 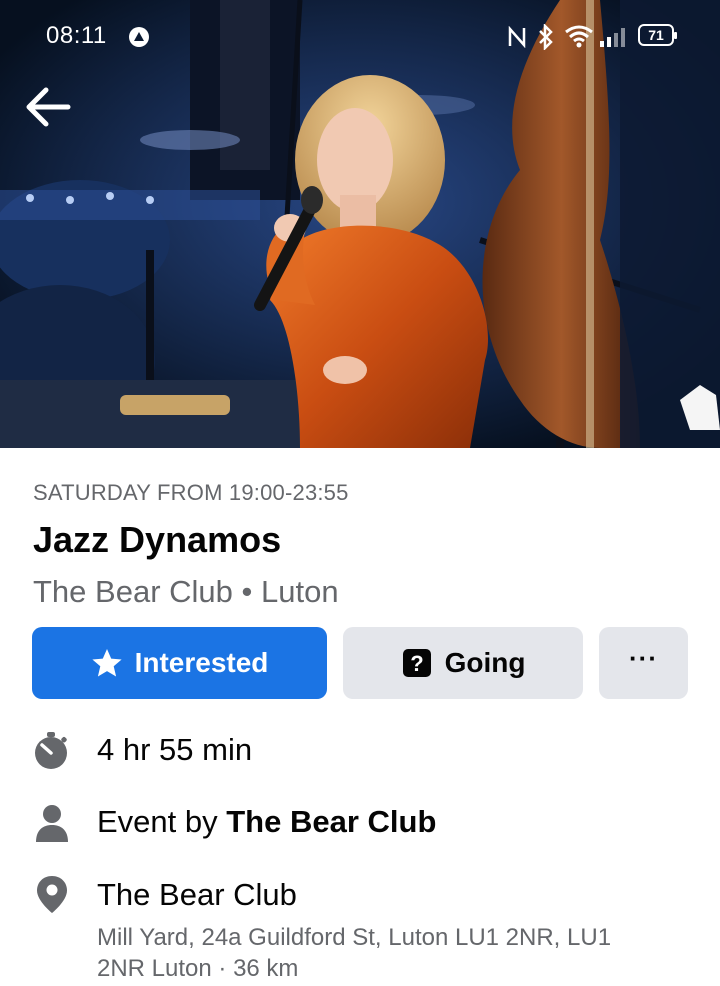 I want to click on question-icon: ?, so click(x=416, y=663).